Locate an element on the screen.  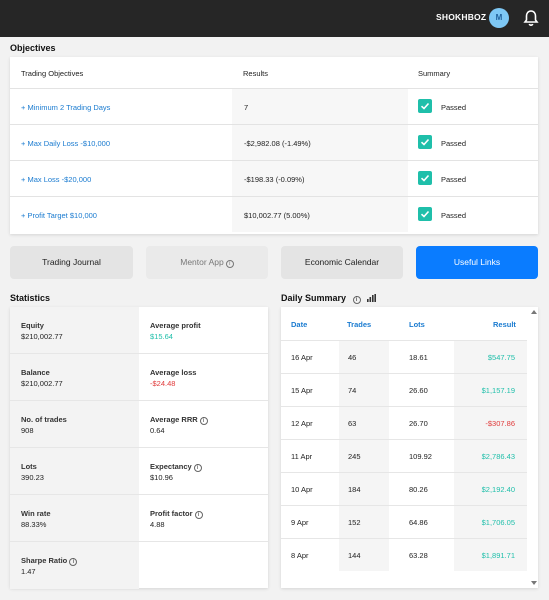
useful-links-button: Useful Links is located at coordinates (477, 262).